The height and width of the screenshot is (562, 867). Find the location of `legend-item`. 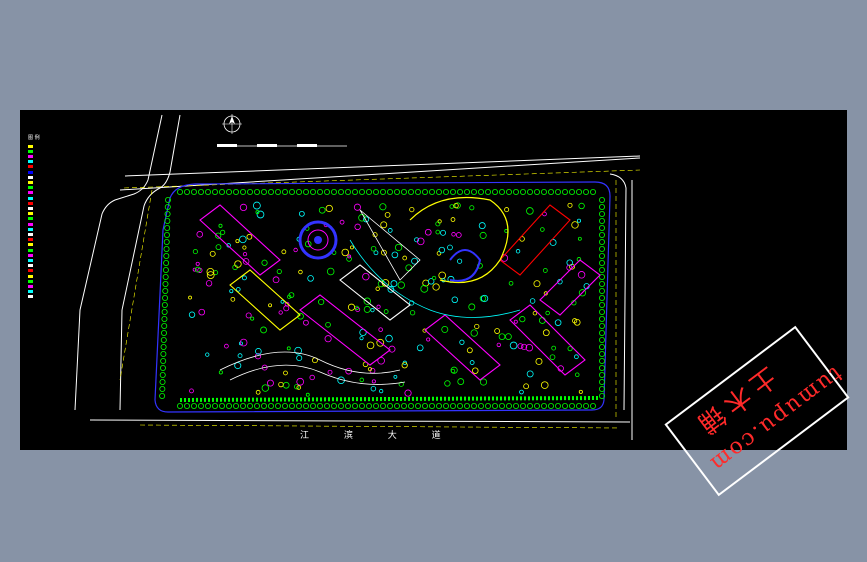

legend-item is located at coordinates (67, 297).